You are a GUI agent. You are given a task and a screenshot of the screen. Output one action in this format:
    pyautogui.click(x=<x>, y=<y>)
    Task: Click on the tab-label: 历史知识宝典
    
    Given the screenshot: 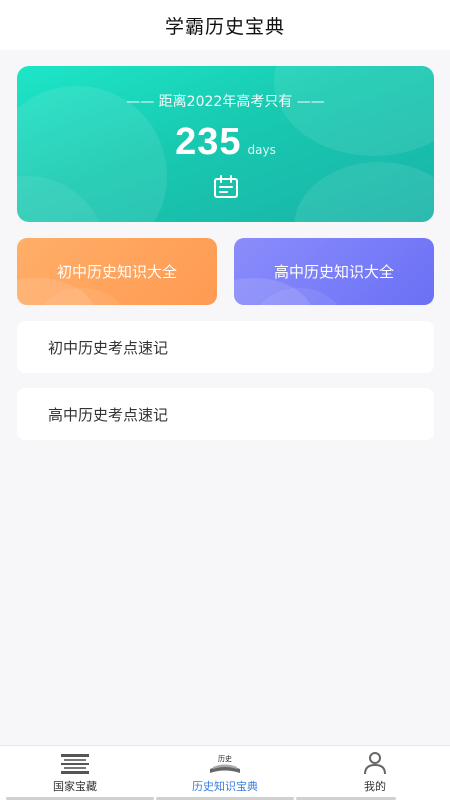 What is the action you would take?
    pyautogui.click(x=225, y=786)
    